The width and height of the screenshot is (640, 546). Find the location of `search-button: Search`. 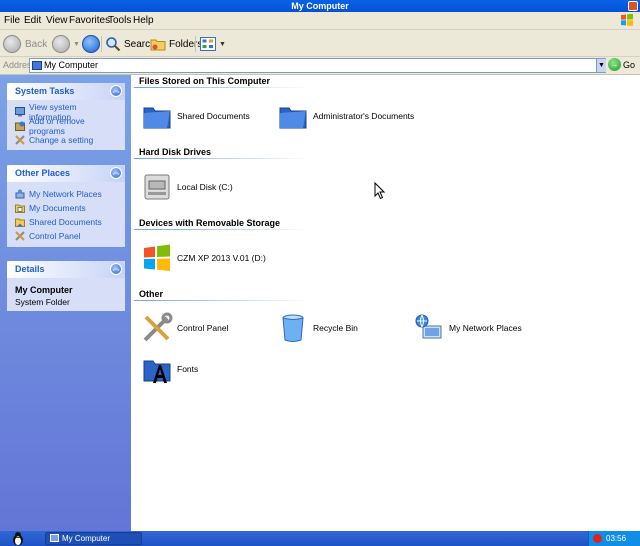

search-button: Search is located at coordinates (130, 44).